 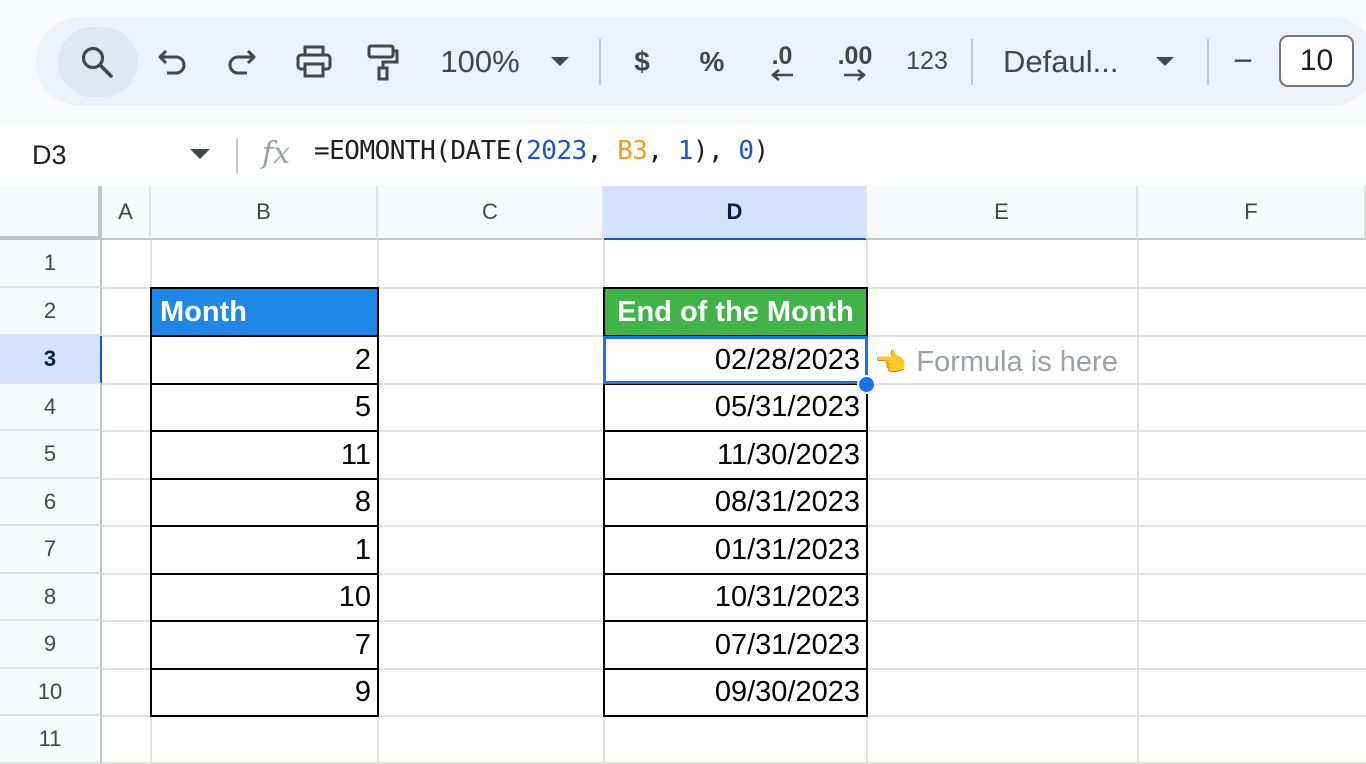 What do you see at coordinates (264, 692) in the screenshot?
I see `cell-b10: 9` at bounding box center [264, 692].